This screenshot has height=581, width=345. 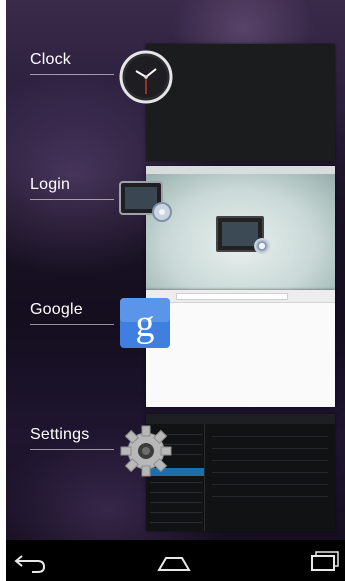 I want to click on recents-icon, so click(x=322, y=561).